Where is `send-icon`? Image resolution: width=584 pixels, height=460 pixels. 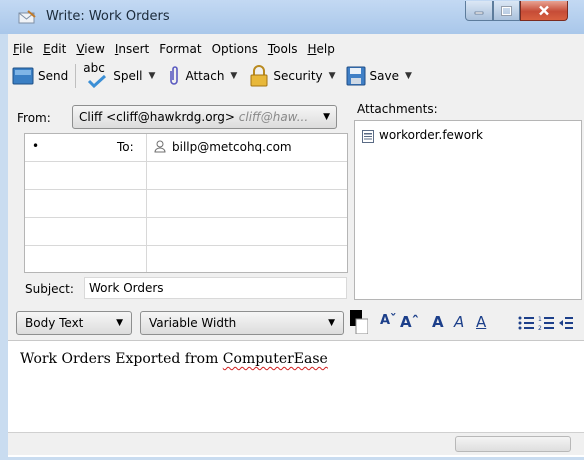 send-icon is located at coordinates (23, 76).